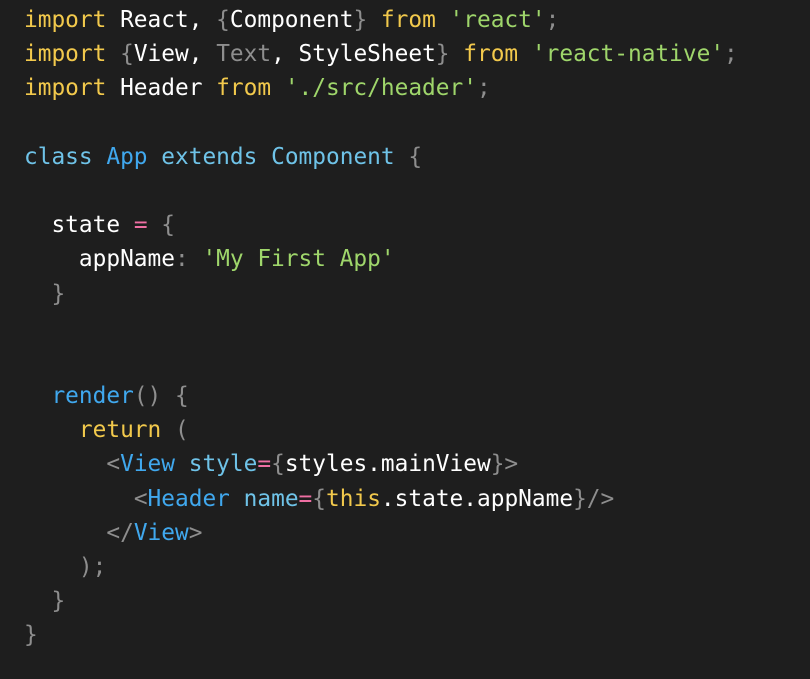 The image size is (810, 679). I want to click on code-token: }/>, so click(594, 498).